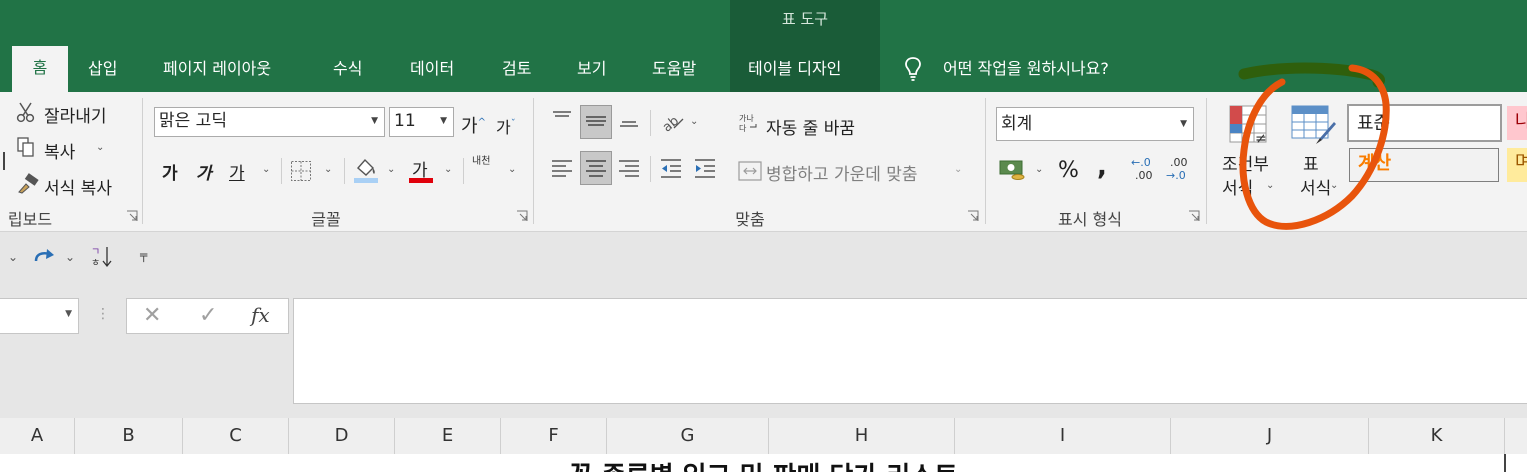 Image resolution: width=1527 pixels, height=472 pixels. Describe the element at coordinates (204, 171) in the screenshot. I see `italic-button: 가` at that location.